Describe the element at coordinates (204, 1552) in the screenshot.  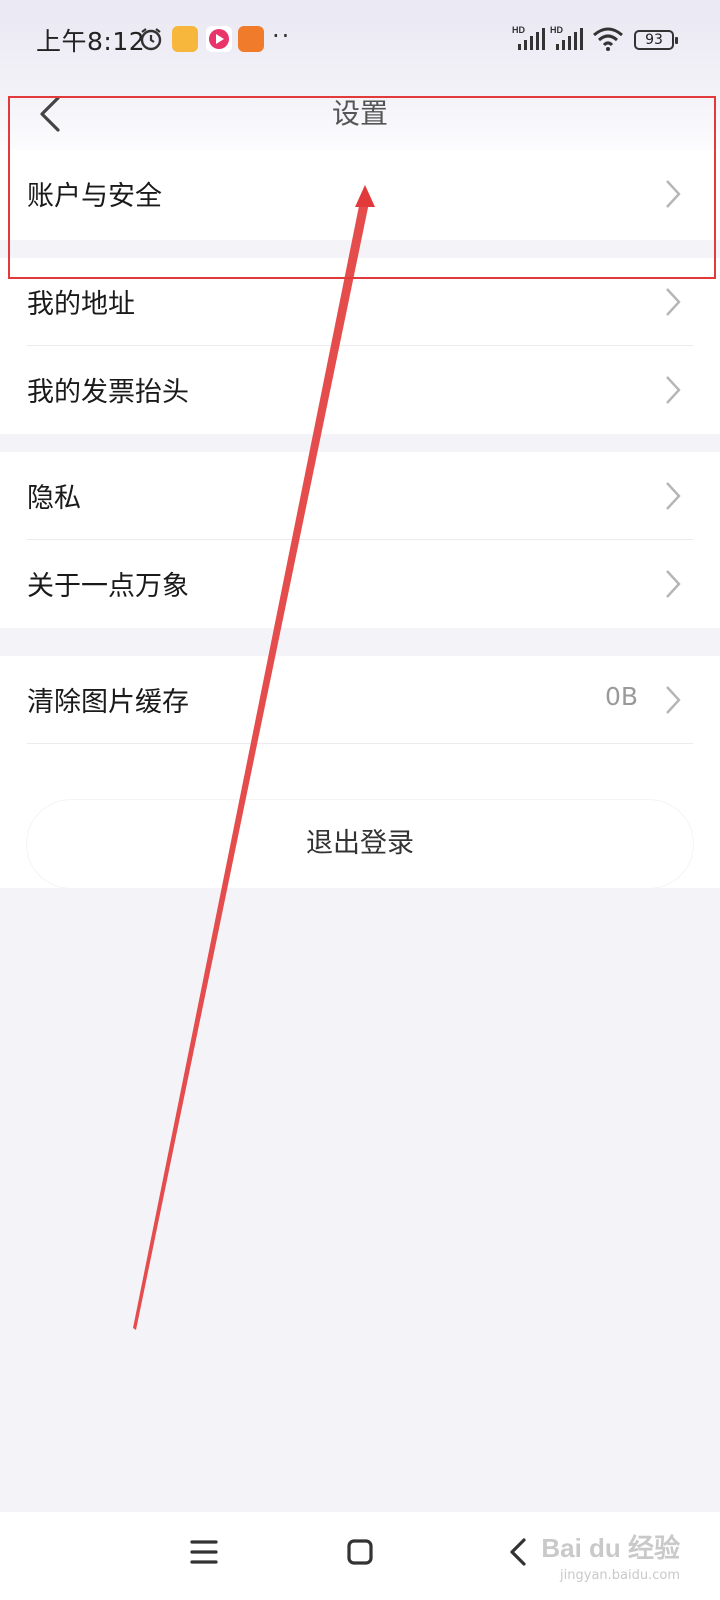
I see `menu-icon` at that location.